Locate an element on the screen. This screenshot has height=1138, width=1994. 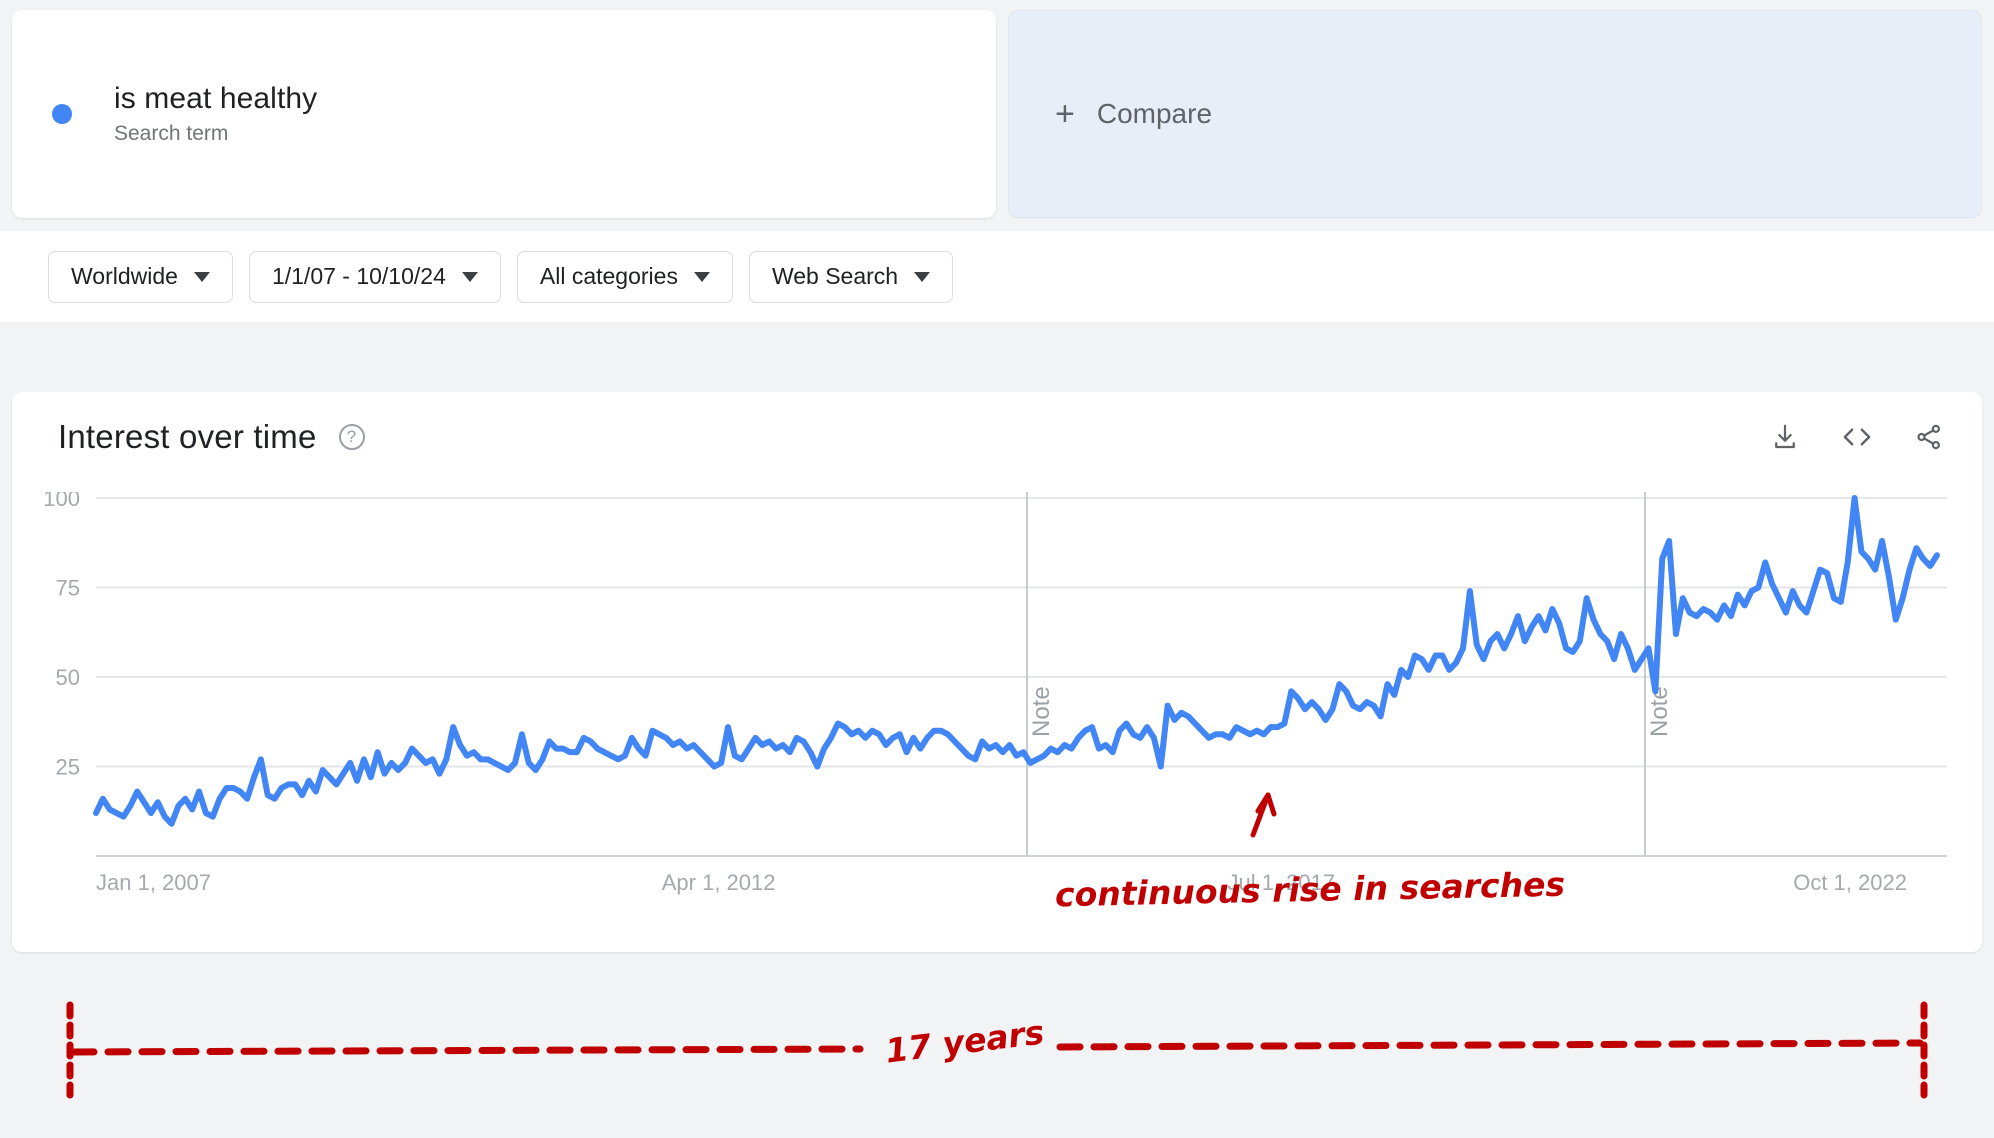
search-type-filter: Web Search is located at coordinates (851, 276).